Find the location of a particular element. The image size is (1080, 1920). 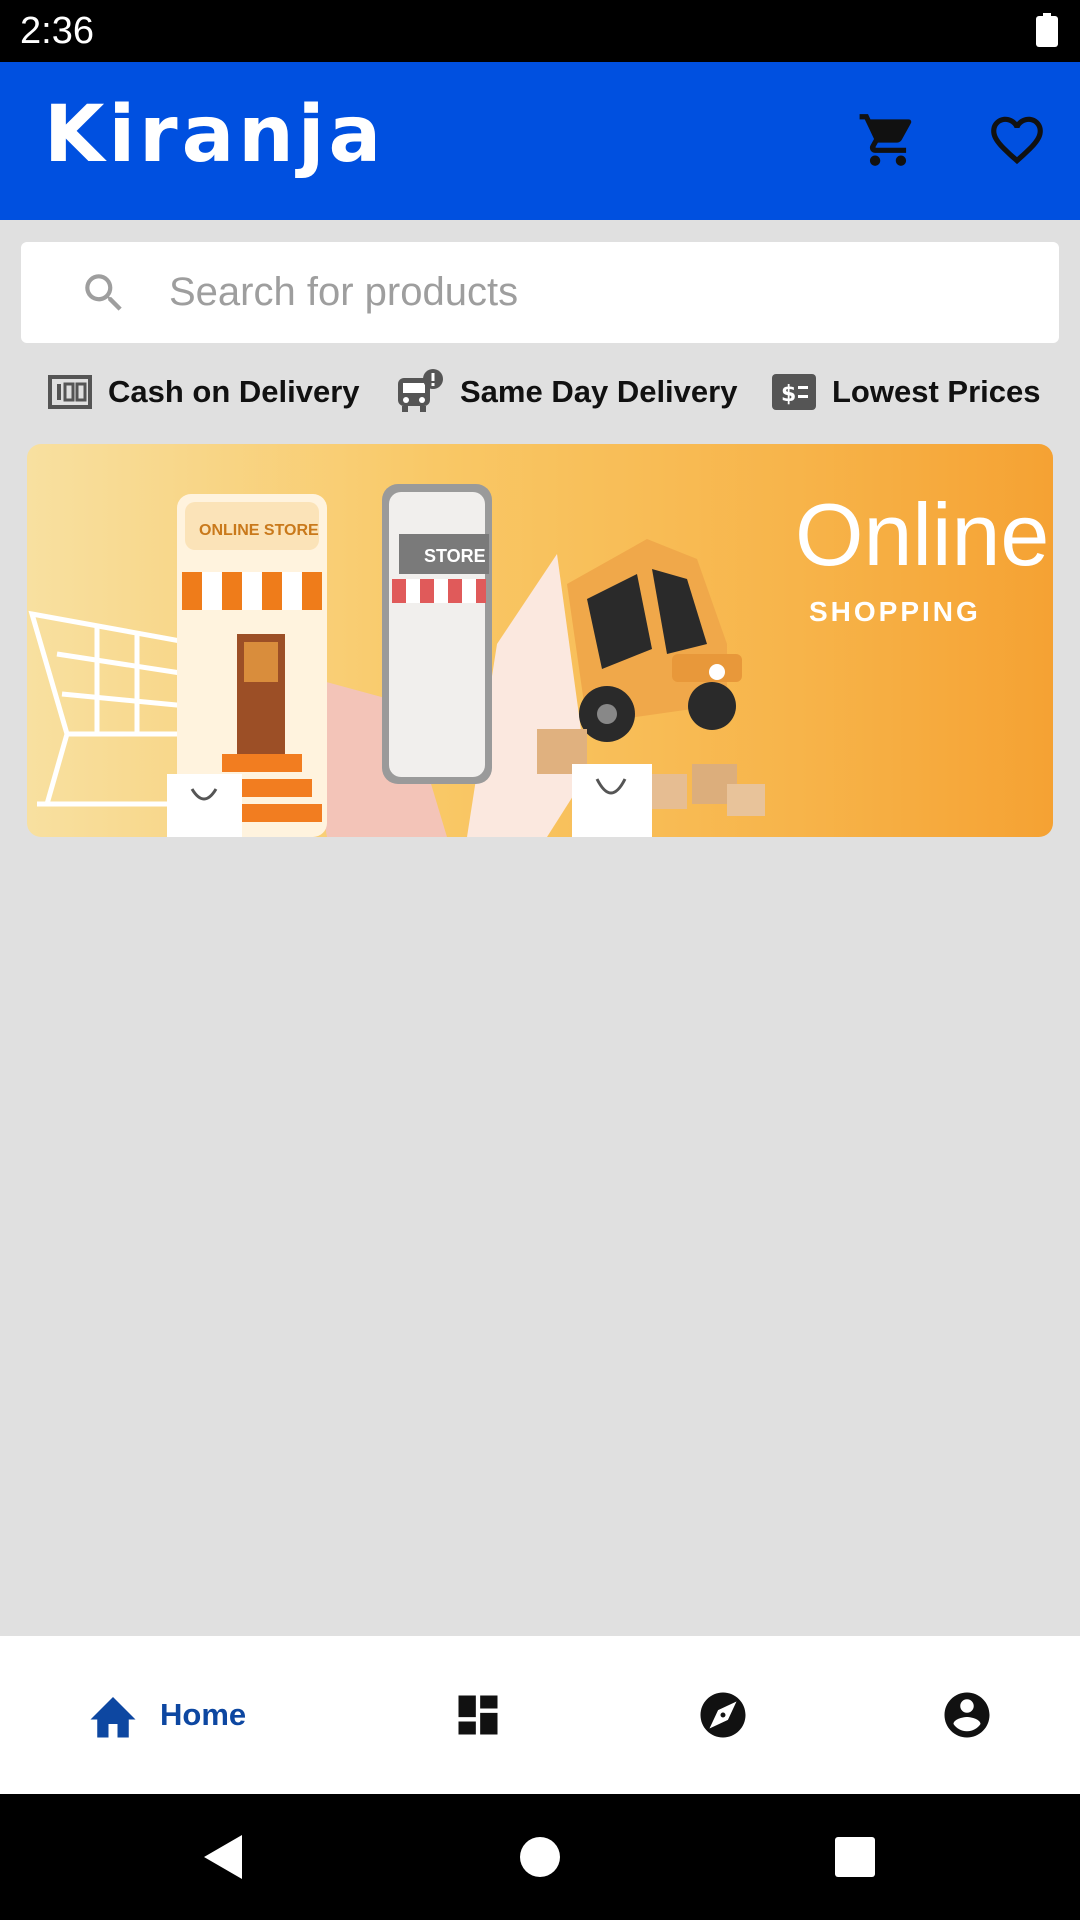

home-button-icon is located at coordinates (540, 1857).